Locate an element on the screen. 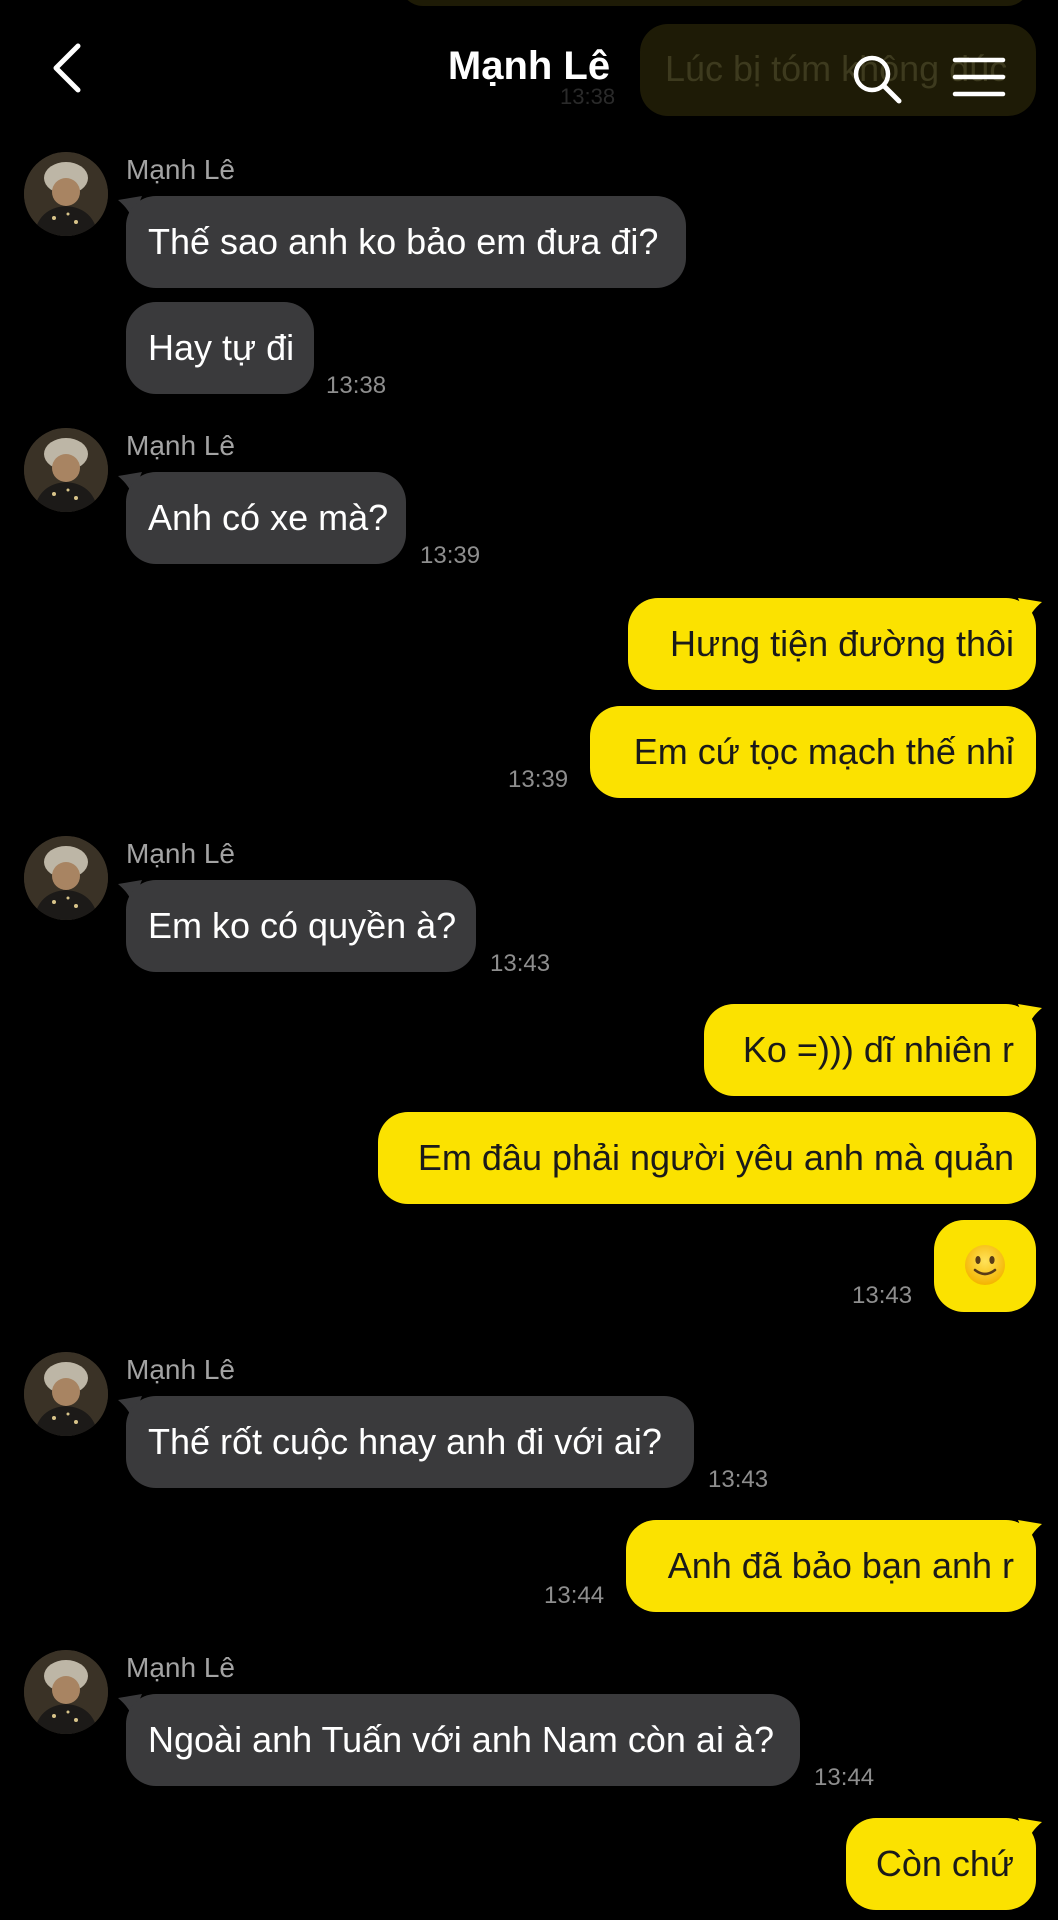 This screenshot has height=1920, width=1058. message-bubble-incoming: Thế rốt cuộc hnay anh đi với ai? is located at coordinates (410, 1442).